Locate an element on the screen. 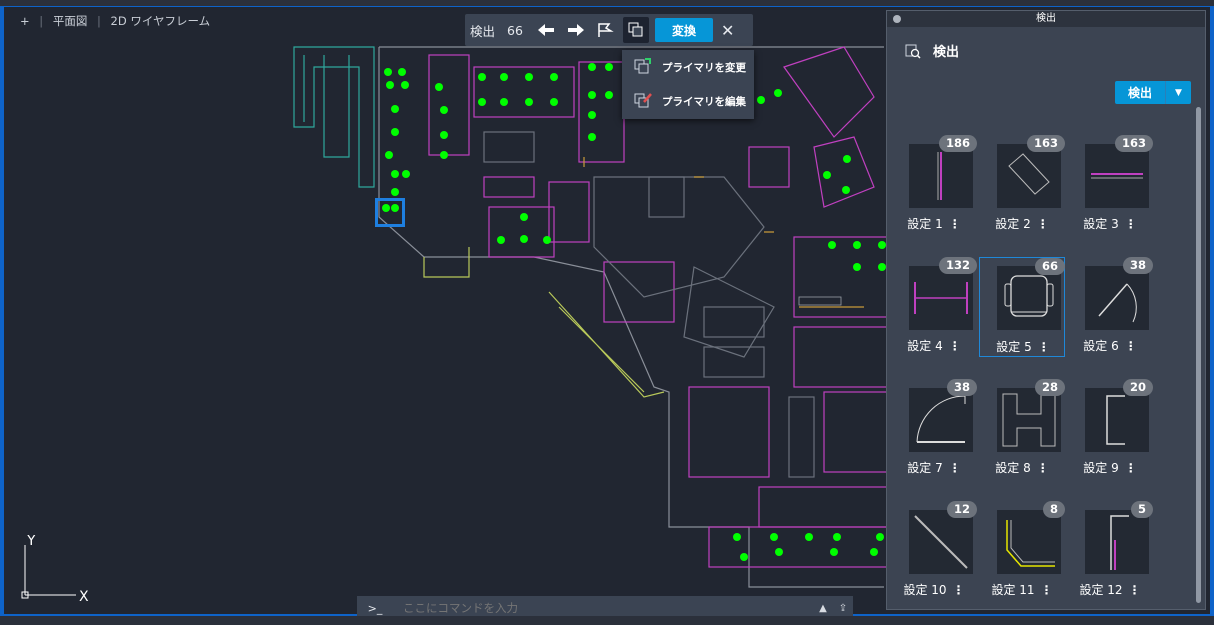  card-label-row: 設定 7 ⋮ is located at coordinates (934, 467).